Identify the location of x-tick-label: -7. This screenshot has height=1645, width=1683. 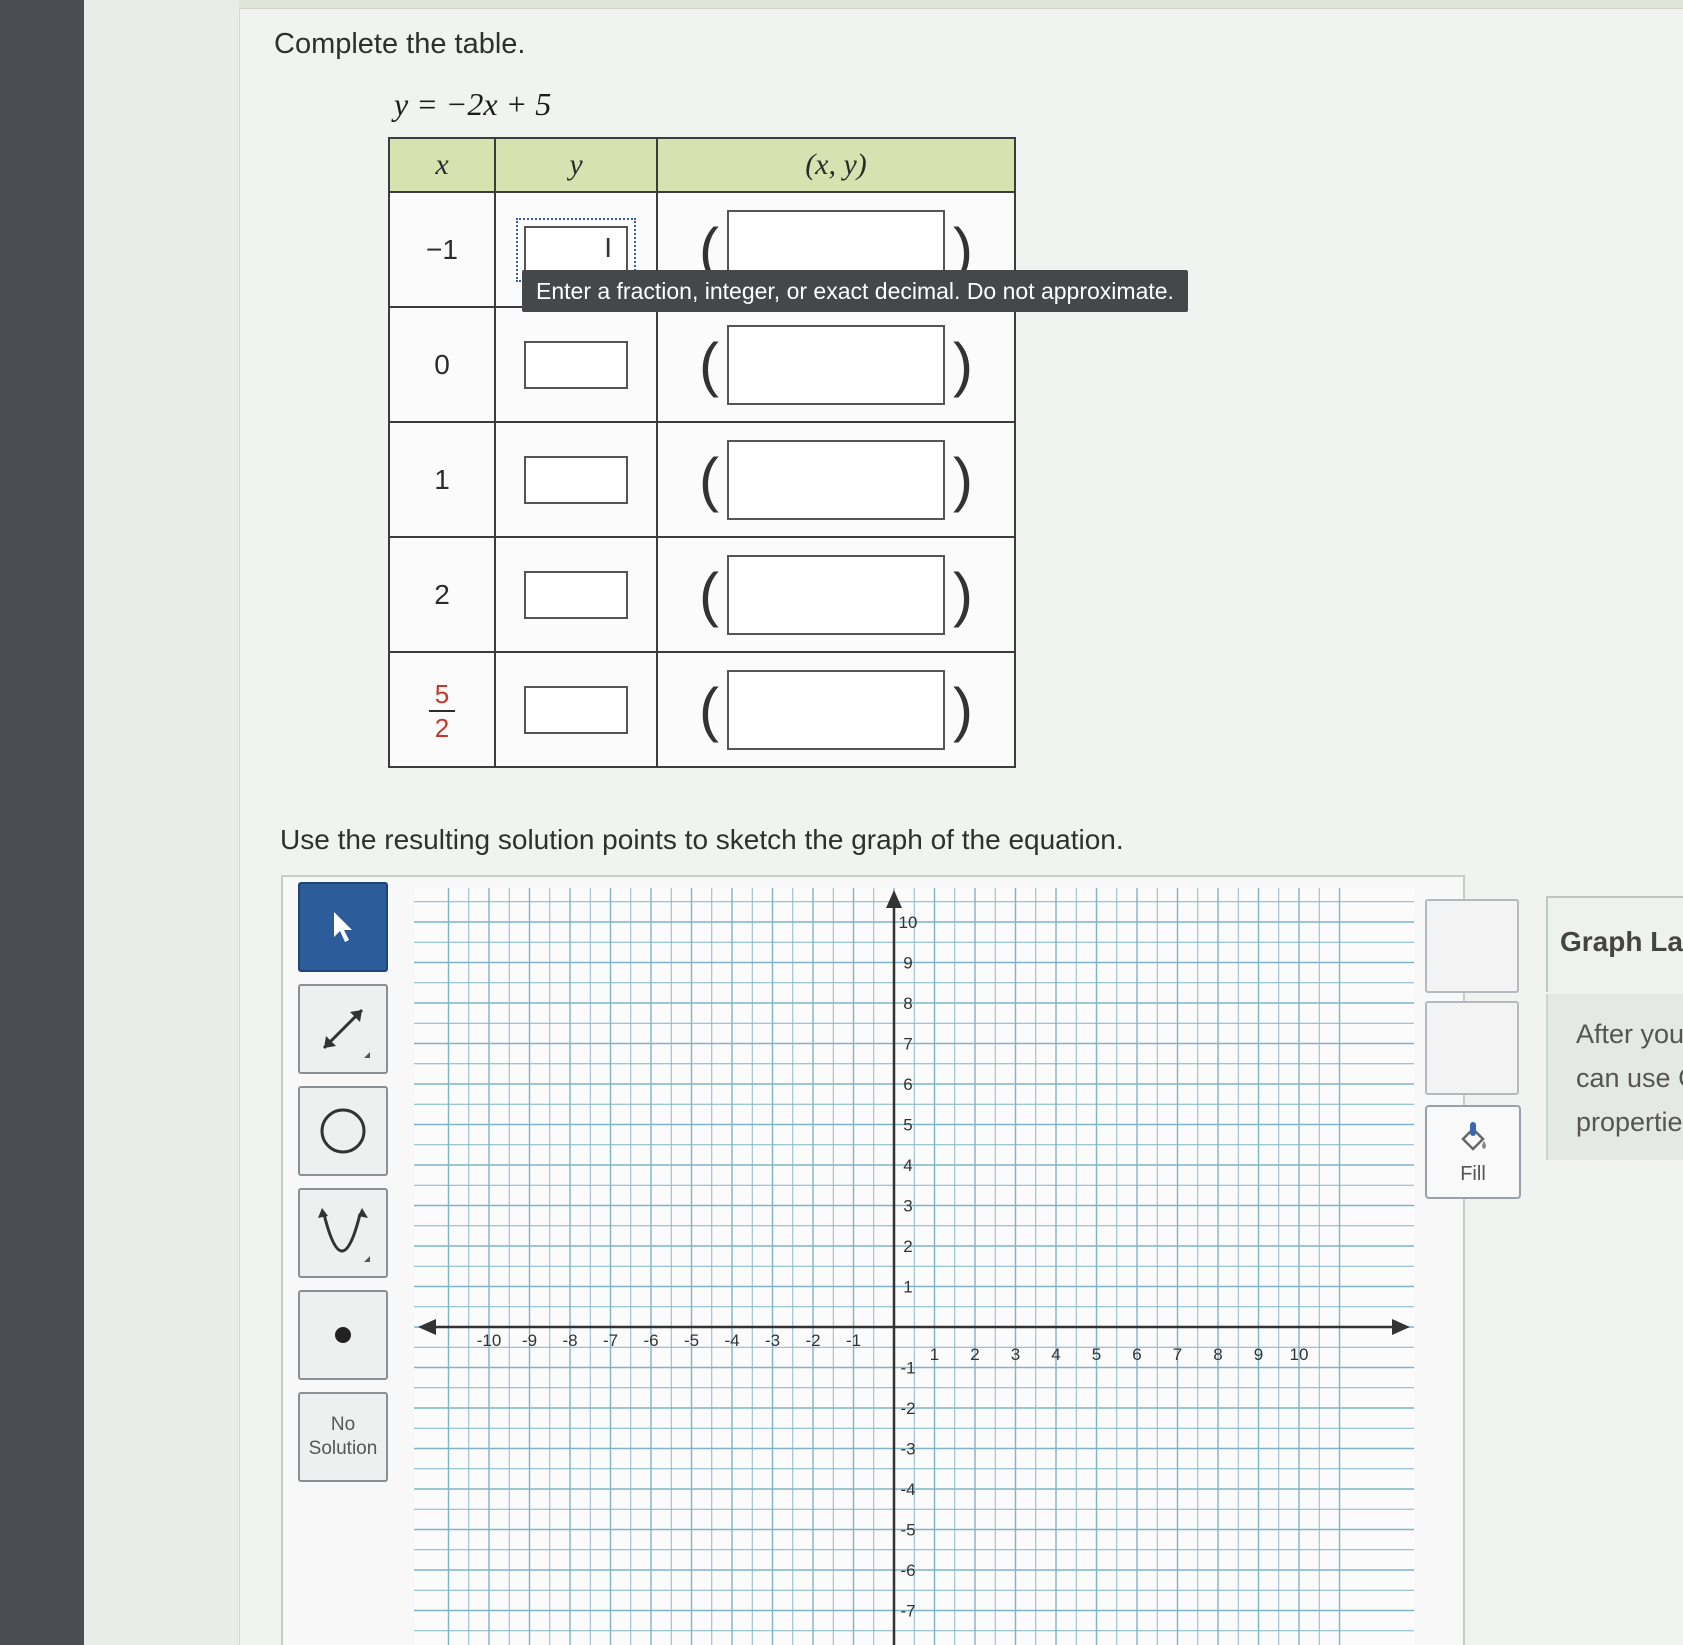
(610, 1340).